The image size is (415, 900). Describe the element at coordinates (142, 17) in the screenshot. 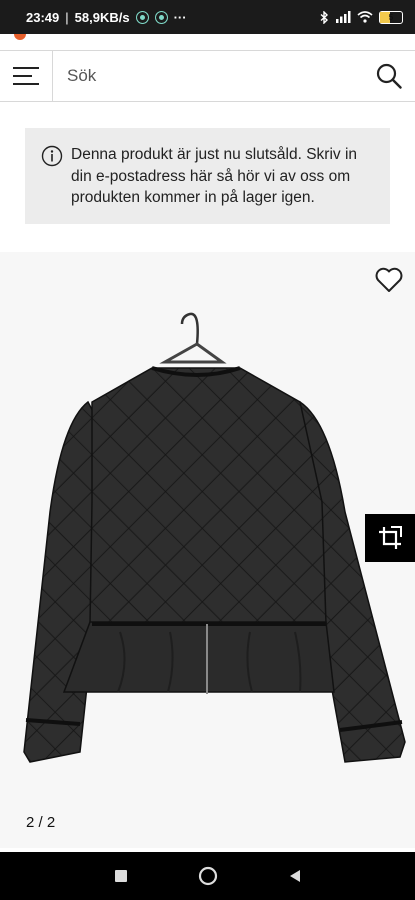

I see `app-notification-icon` at that location.